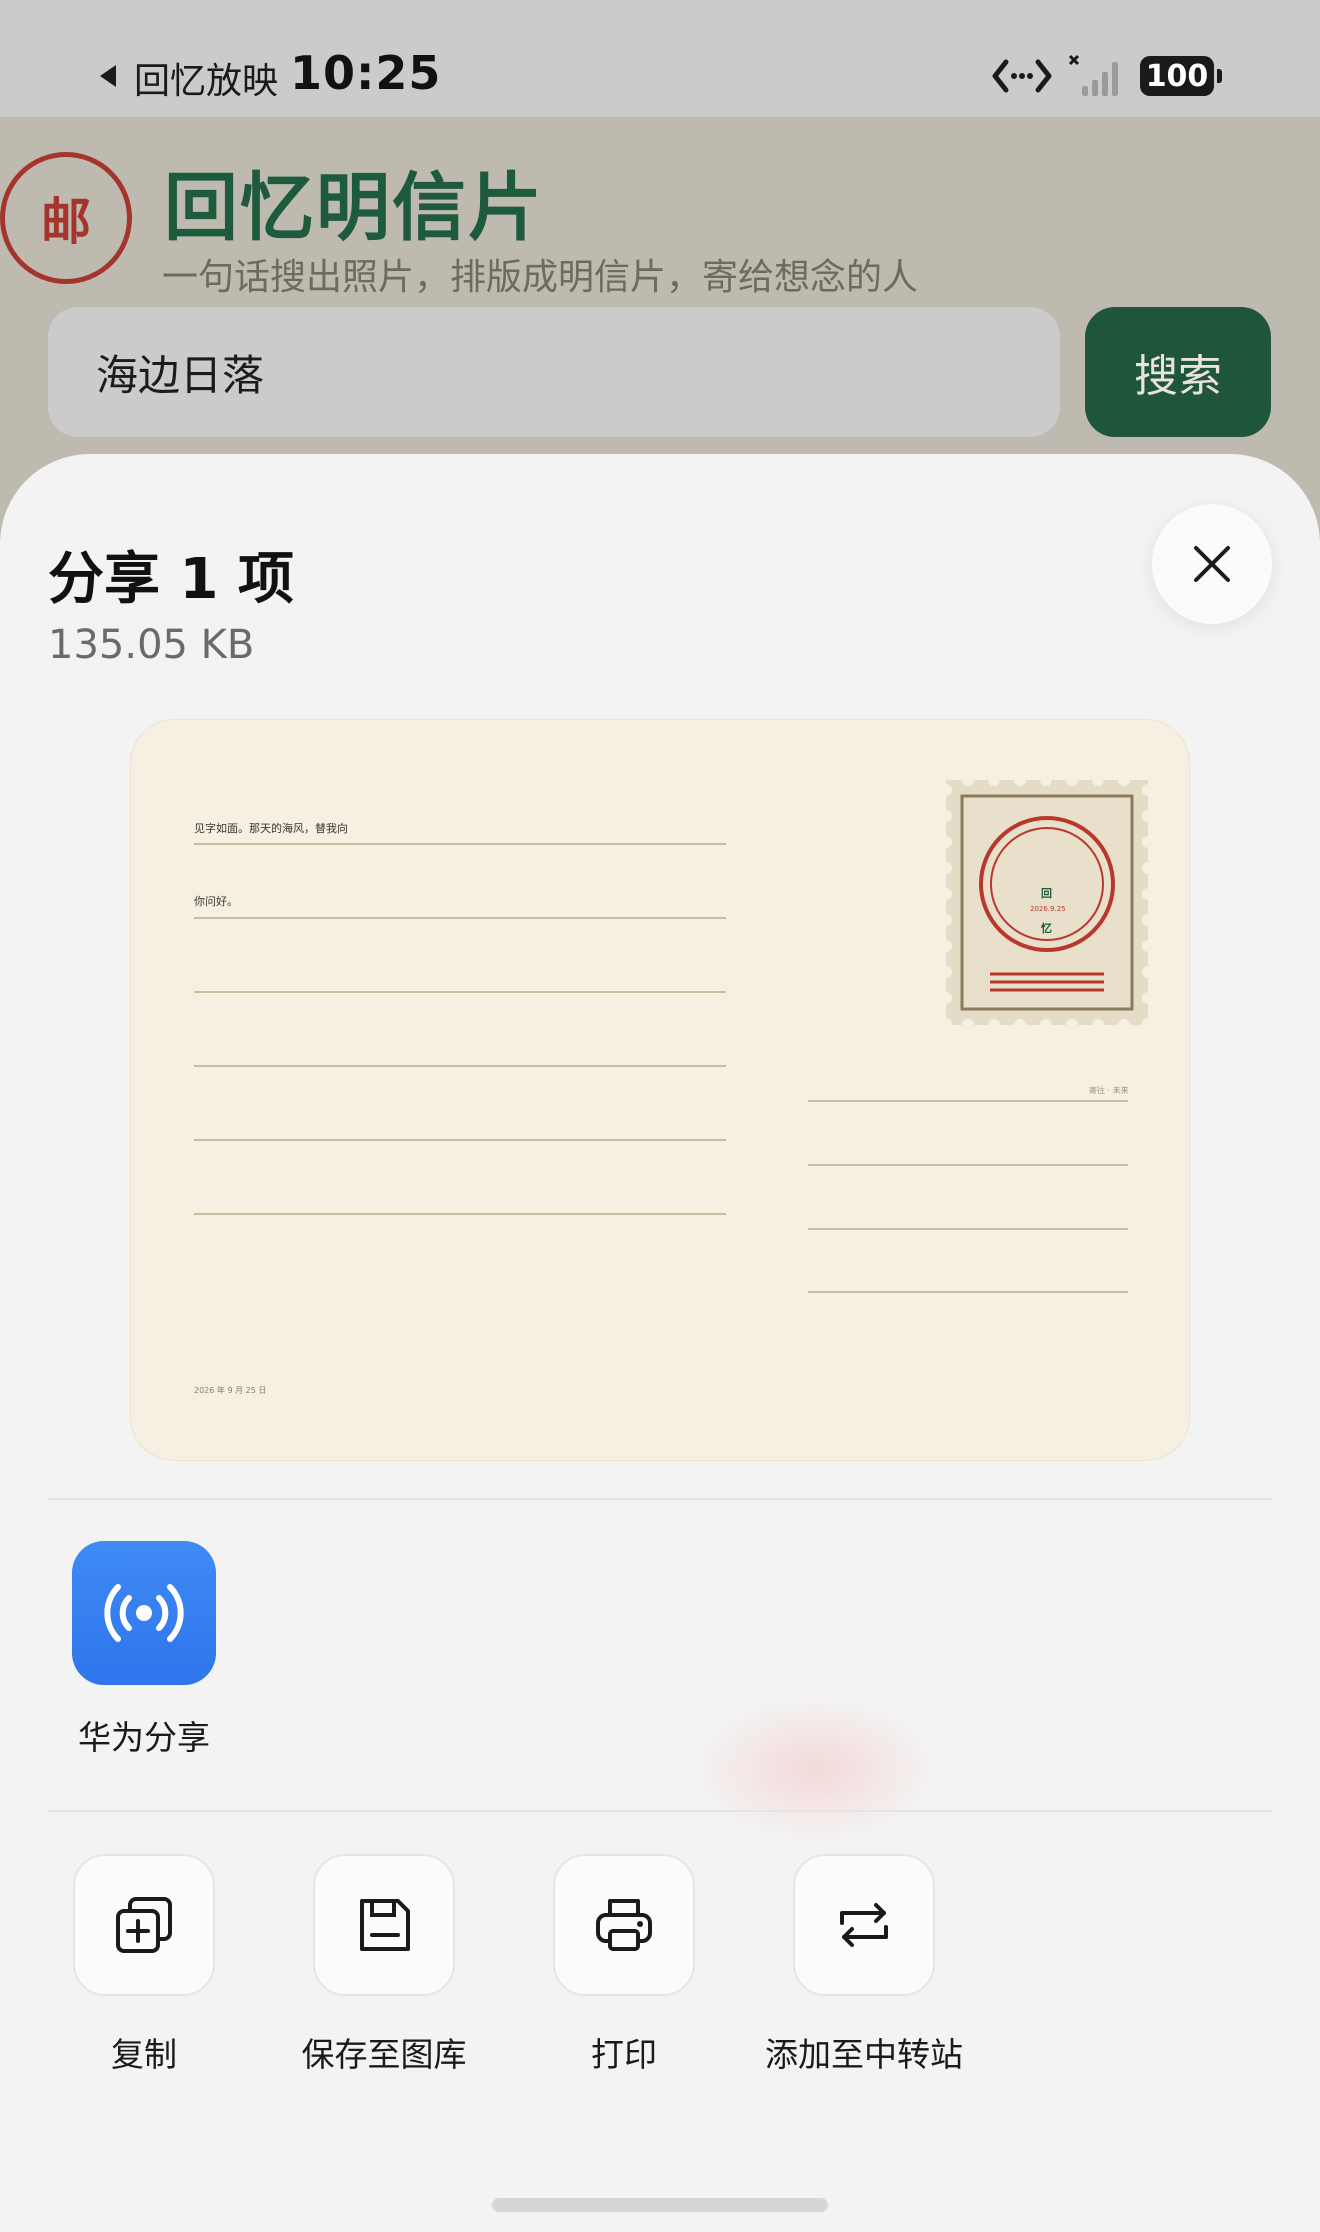 This screenshot has width=1320, height=2232. I want to click on add-to-transfer-label: 添加至中转站, so click(864, 2054).